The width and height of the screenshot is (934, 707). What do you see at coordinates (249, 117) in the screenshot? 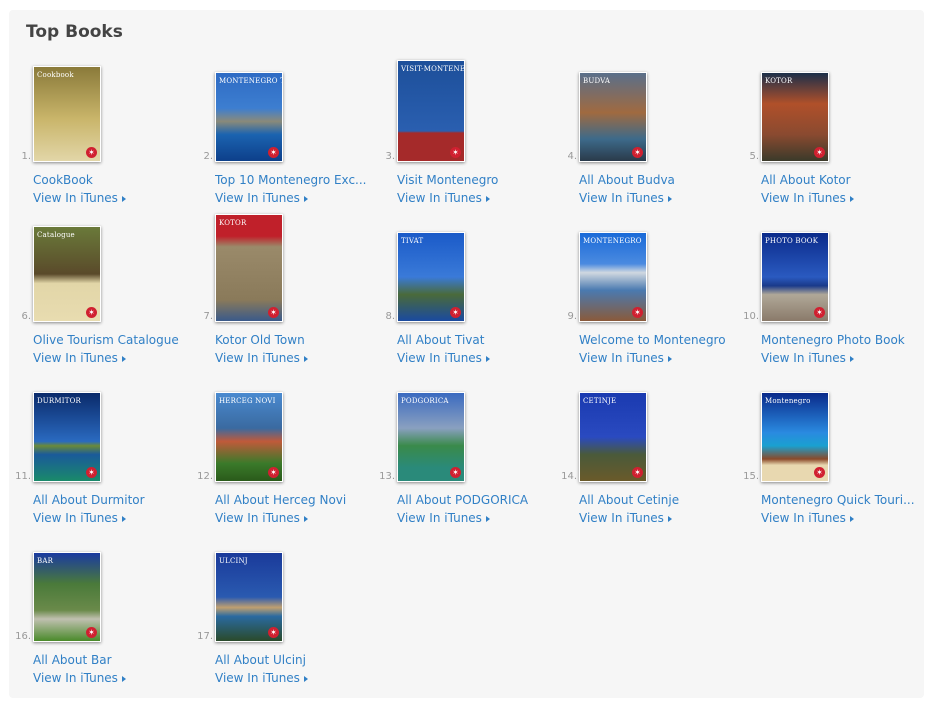
I see `book-cover: MONTENEGRO Top 10 Excursions ✶` at bounding box center [249, 117].